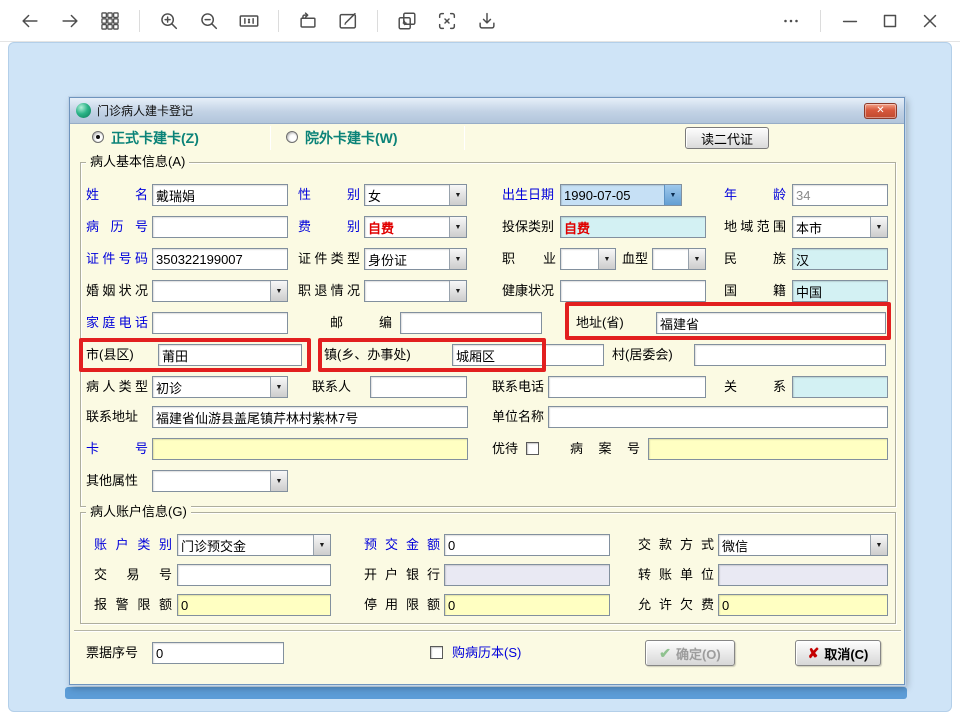 The height and width of the screenshot is (720, 960). Describe the element at coordinates (627, 387) in the screenshot. I see `contact-phone-input` at that location.